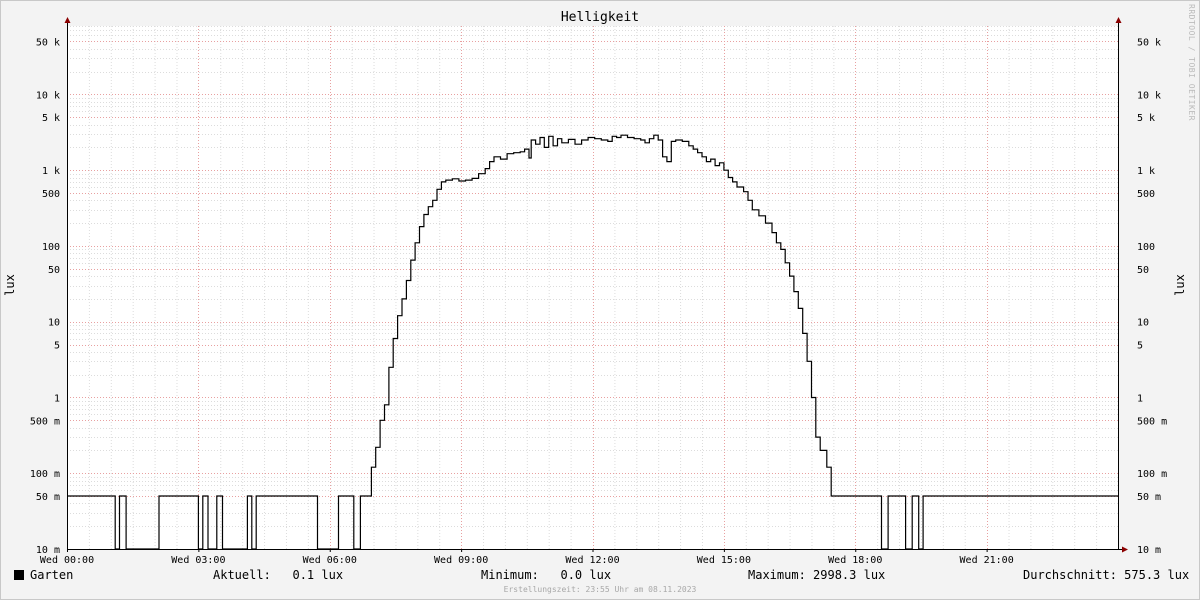  What do you see at coordinates (48, 497) in the screenshot?
I see `y-tick-label: 50 m` at bounding box center [48, 497].